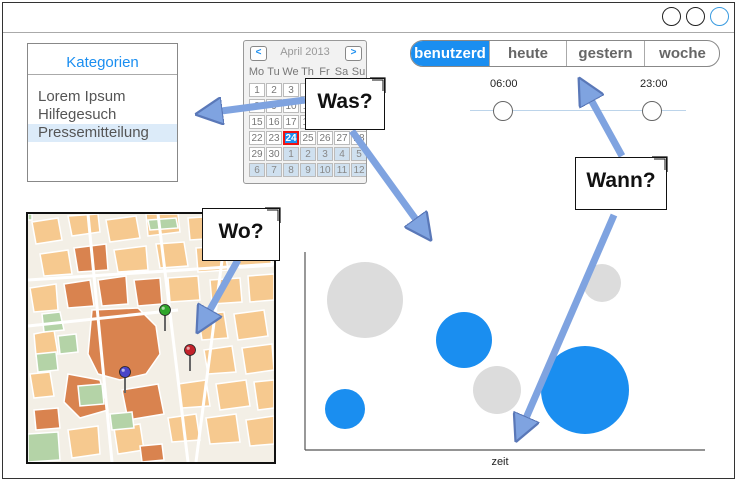 Image resolution: width=739 pixels, height=483 pixels. I want to click on map-pin-green-icon, so click(165, 318).